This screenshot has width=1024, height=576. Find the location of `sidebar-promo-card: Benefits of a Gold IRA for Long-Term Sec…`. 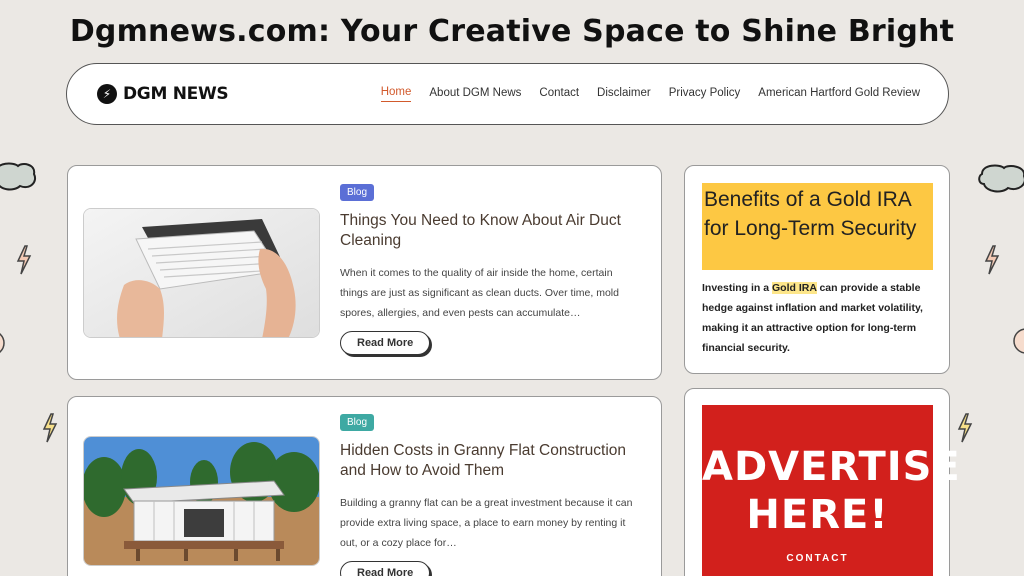

sidebar-promo-card: Benefits of a Gold IRA for Long-Term Sec… is located at coordinates (817, 269).